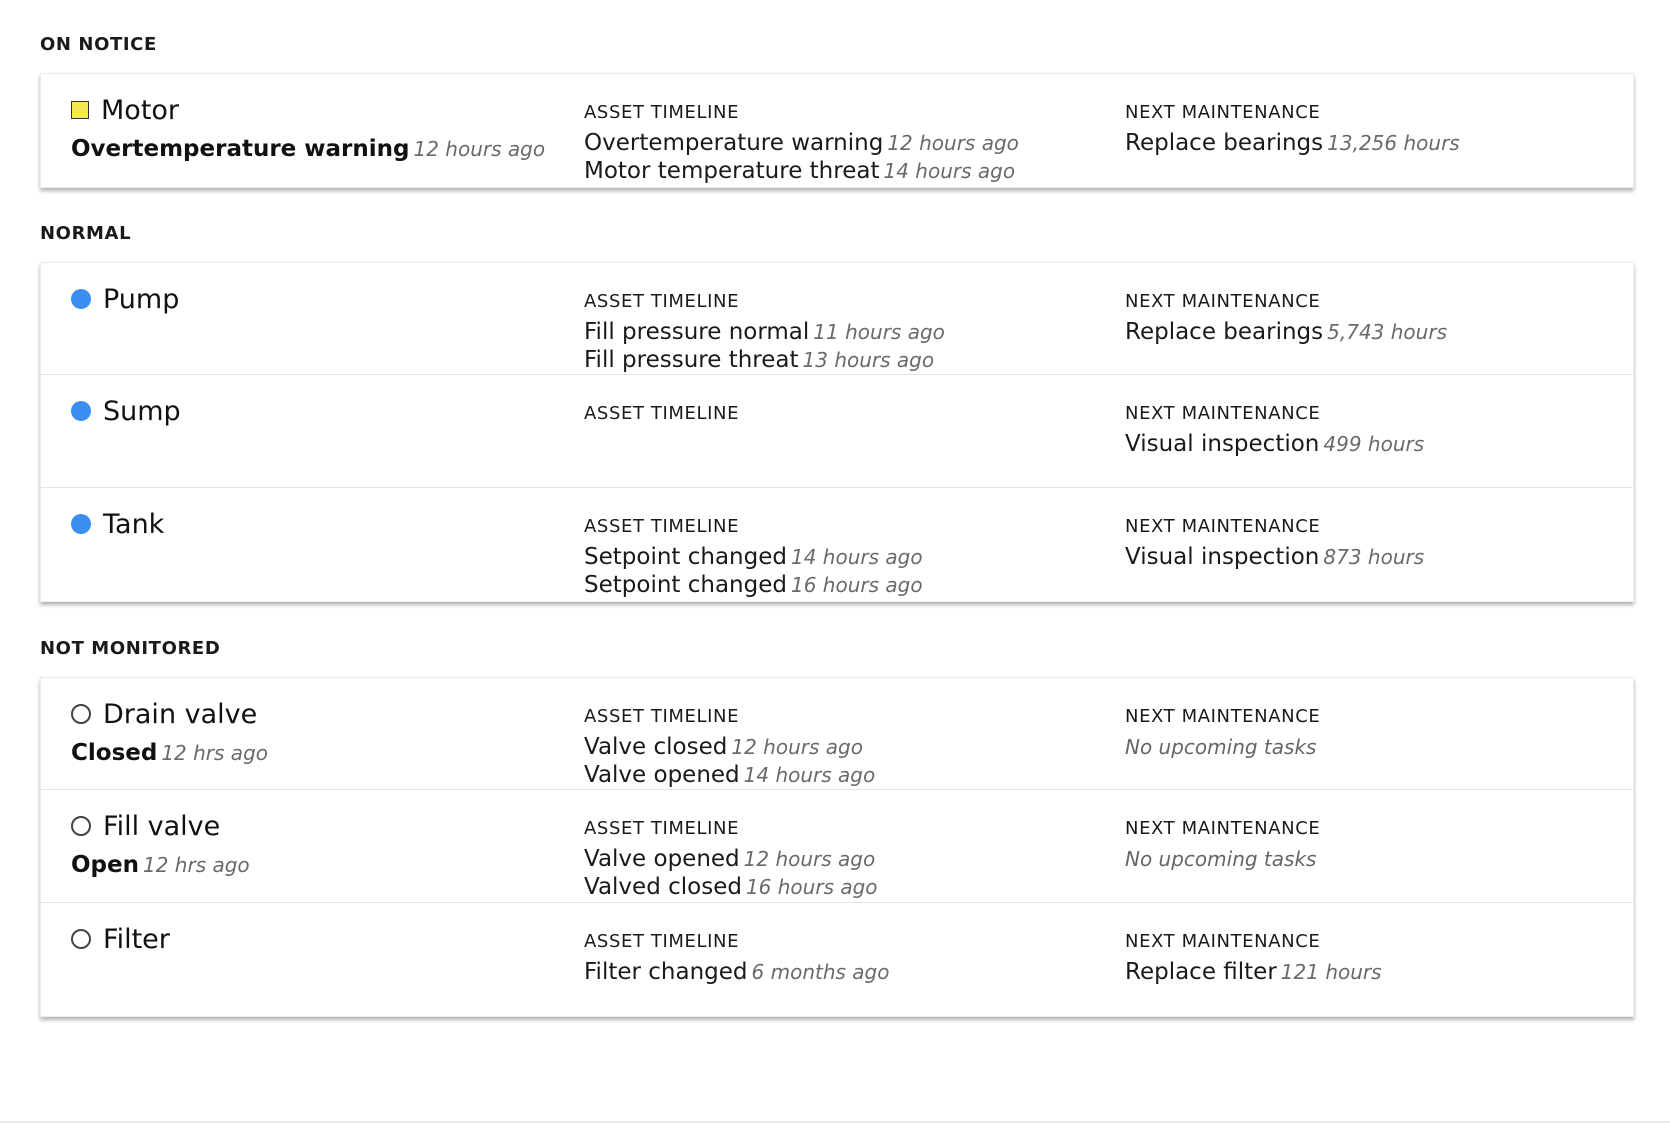 The width and height of the screenshot is (1670, 1124). What do you see at coordinates (136, 939) in the screenshot?
I see `asset-name: Filter` at bounding box center [136, 939].